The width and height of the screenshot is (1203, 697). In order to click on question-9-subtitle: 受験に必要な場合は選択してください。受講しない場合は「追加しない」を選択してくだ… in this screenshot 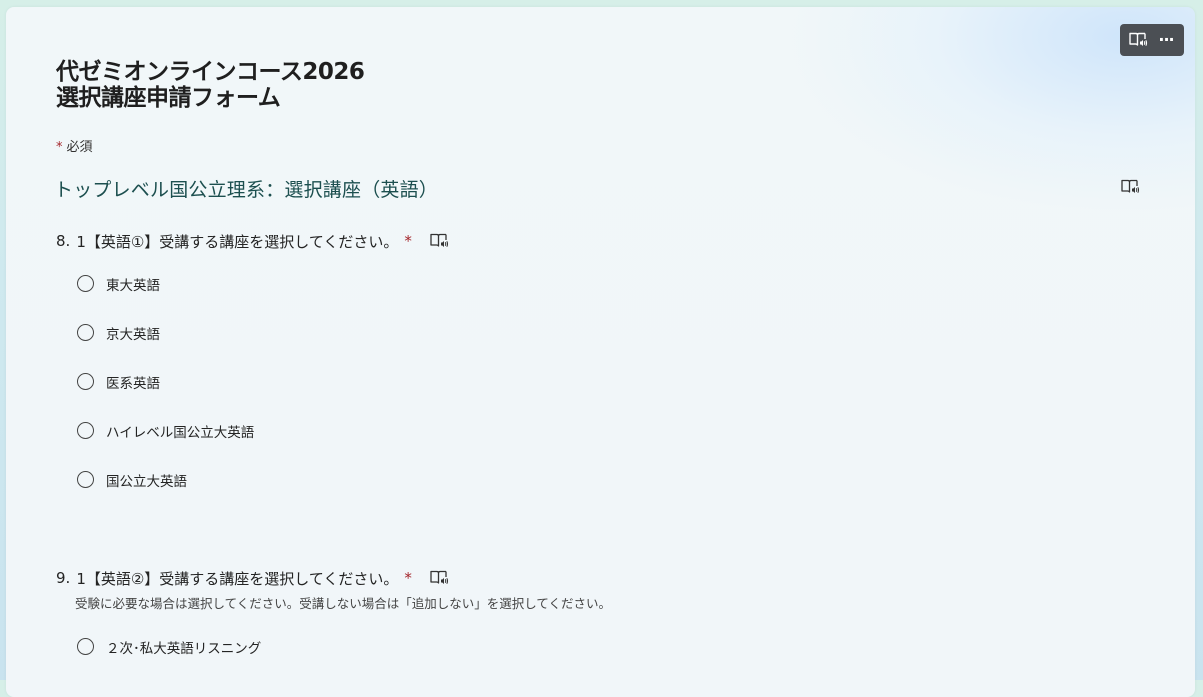, I will do `click(343, 603)`.